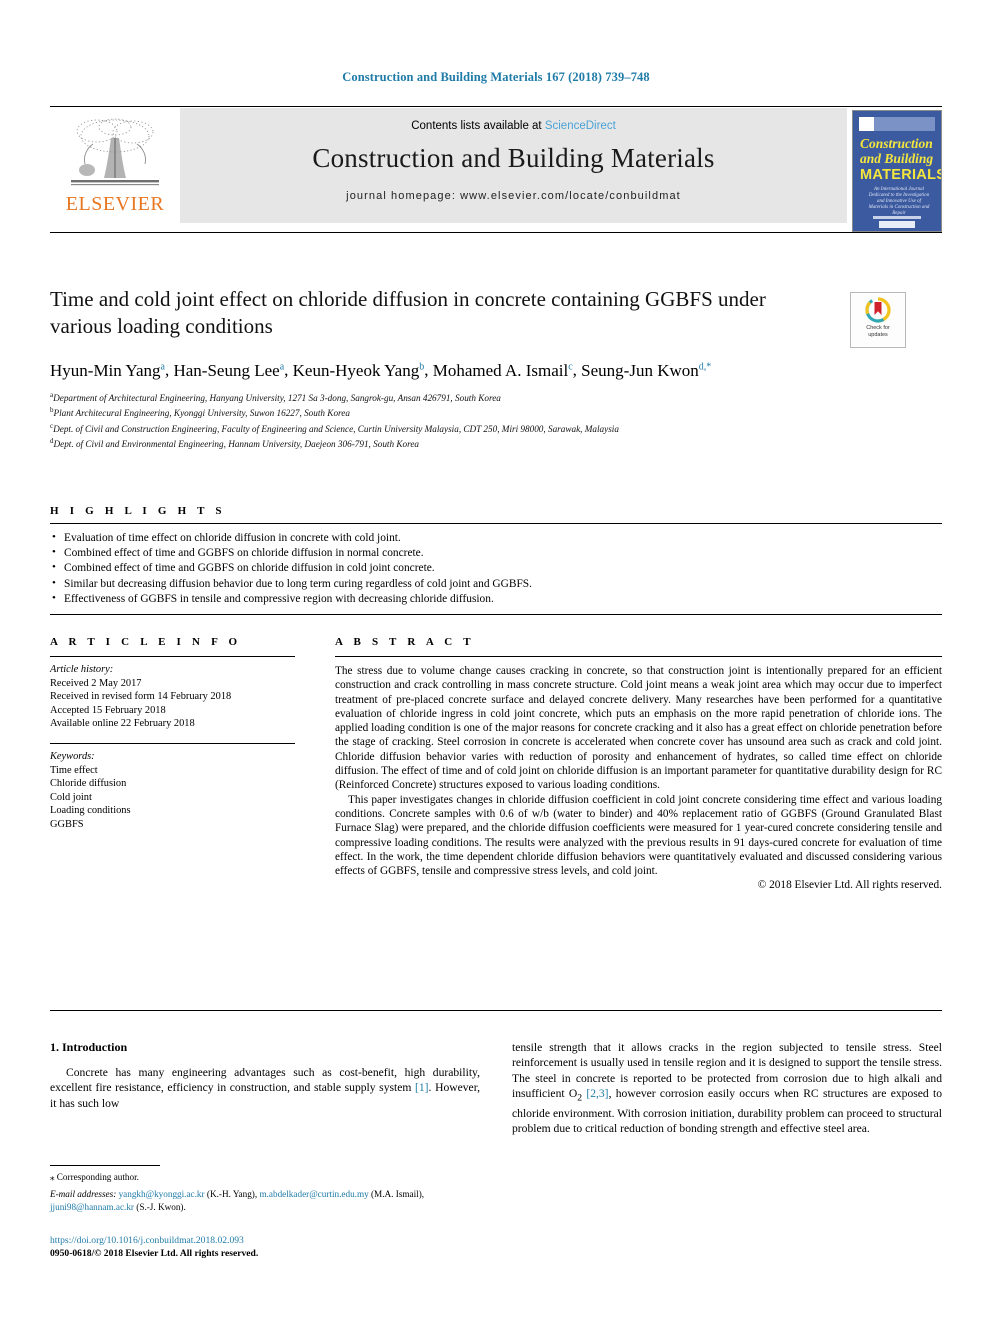 The height and width of the screenshot is (1323, 992). What do you see at coordinates (97, 1176) in the screenshot?
I see `corresponding-author-text: Corresponding author.` at bounding box center [97, 1176].